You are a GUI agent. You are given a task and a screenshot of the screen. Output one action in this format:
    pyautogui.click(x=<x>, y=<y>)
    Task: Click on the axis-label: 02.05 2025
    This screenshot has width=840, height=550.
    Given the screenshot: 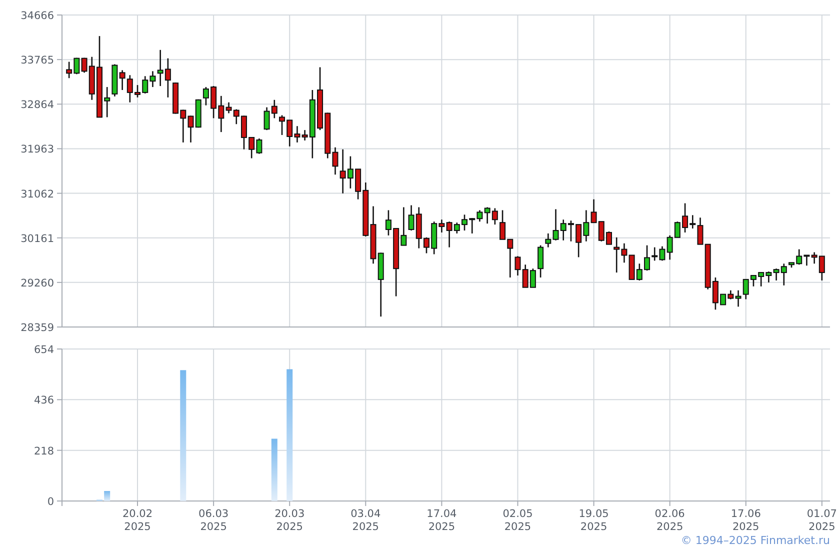 What is the action you would take?
    pyautogui.click(x=517, y=520)
    